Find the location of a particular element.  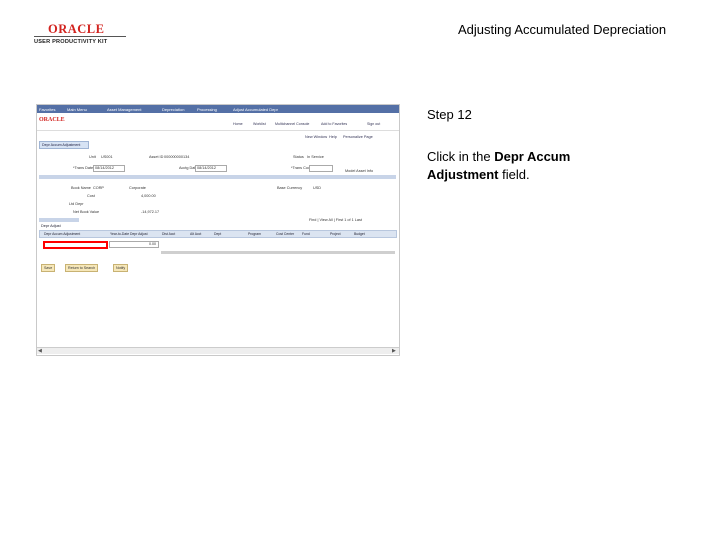

header-link-worklist: Worklist is located at coordinates (259, 124).